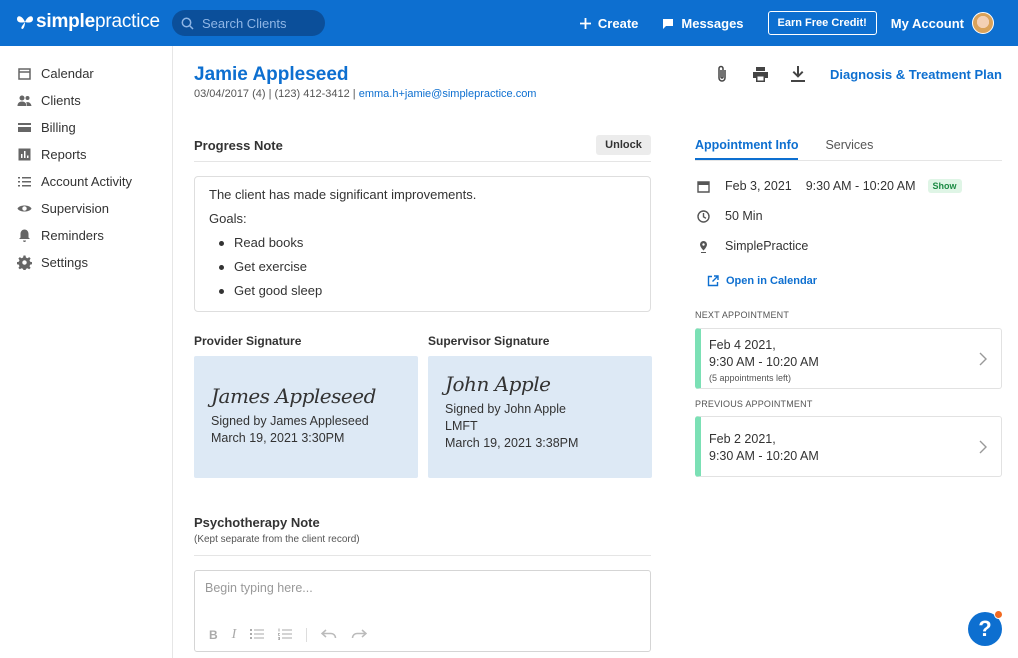  Describe the element at coordinates (228, 218) in the screenshot. I see `goals-label: Goals:` at that location.